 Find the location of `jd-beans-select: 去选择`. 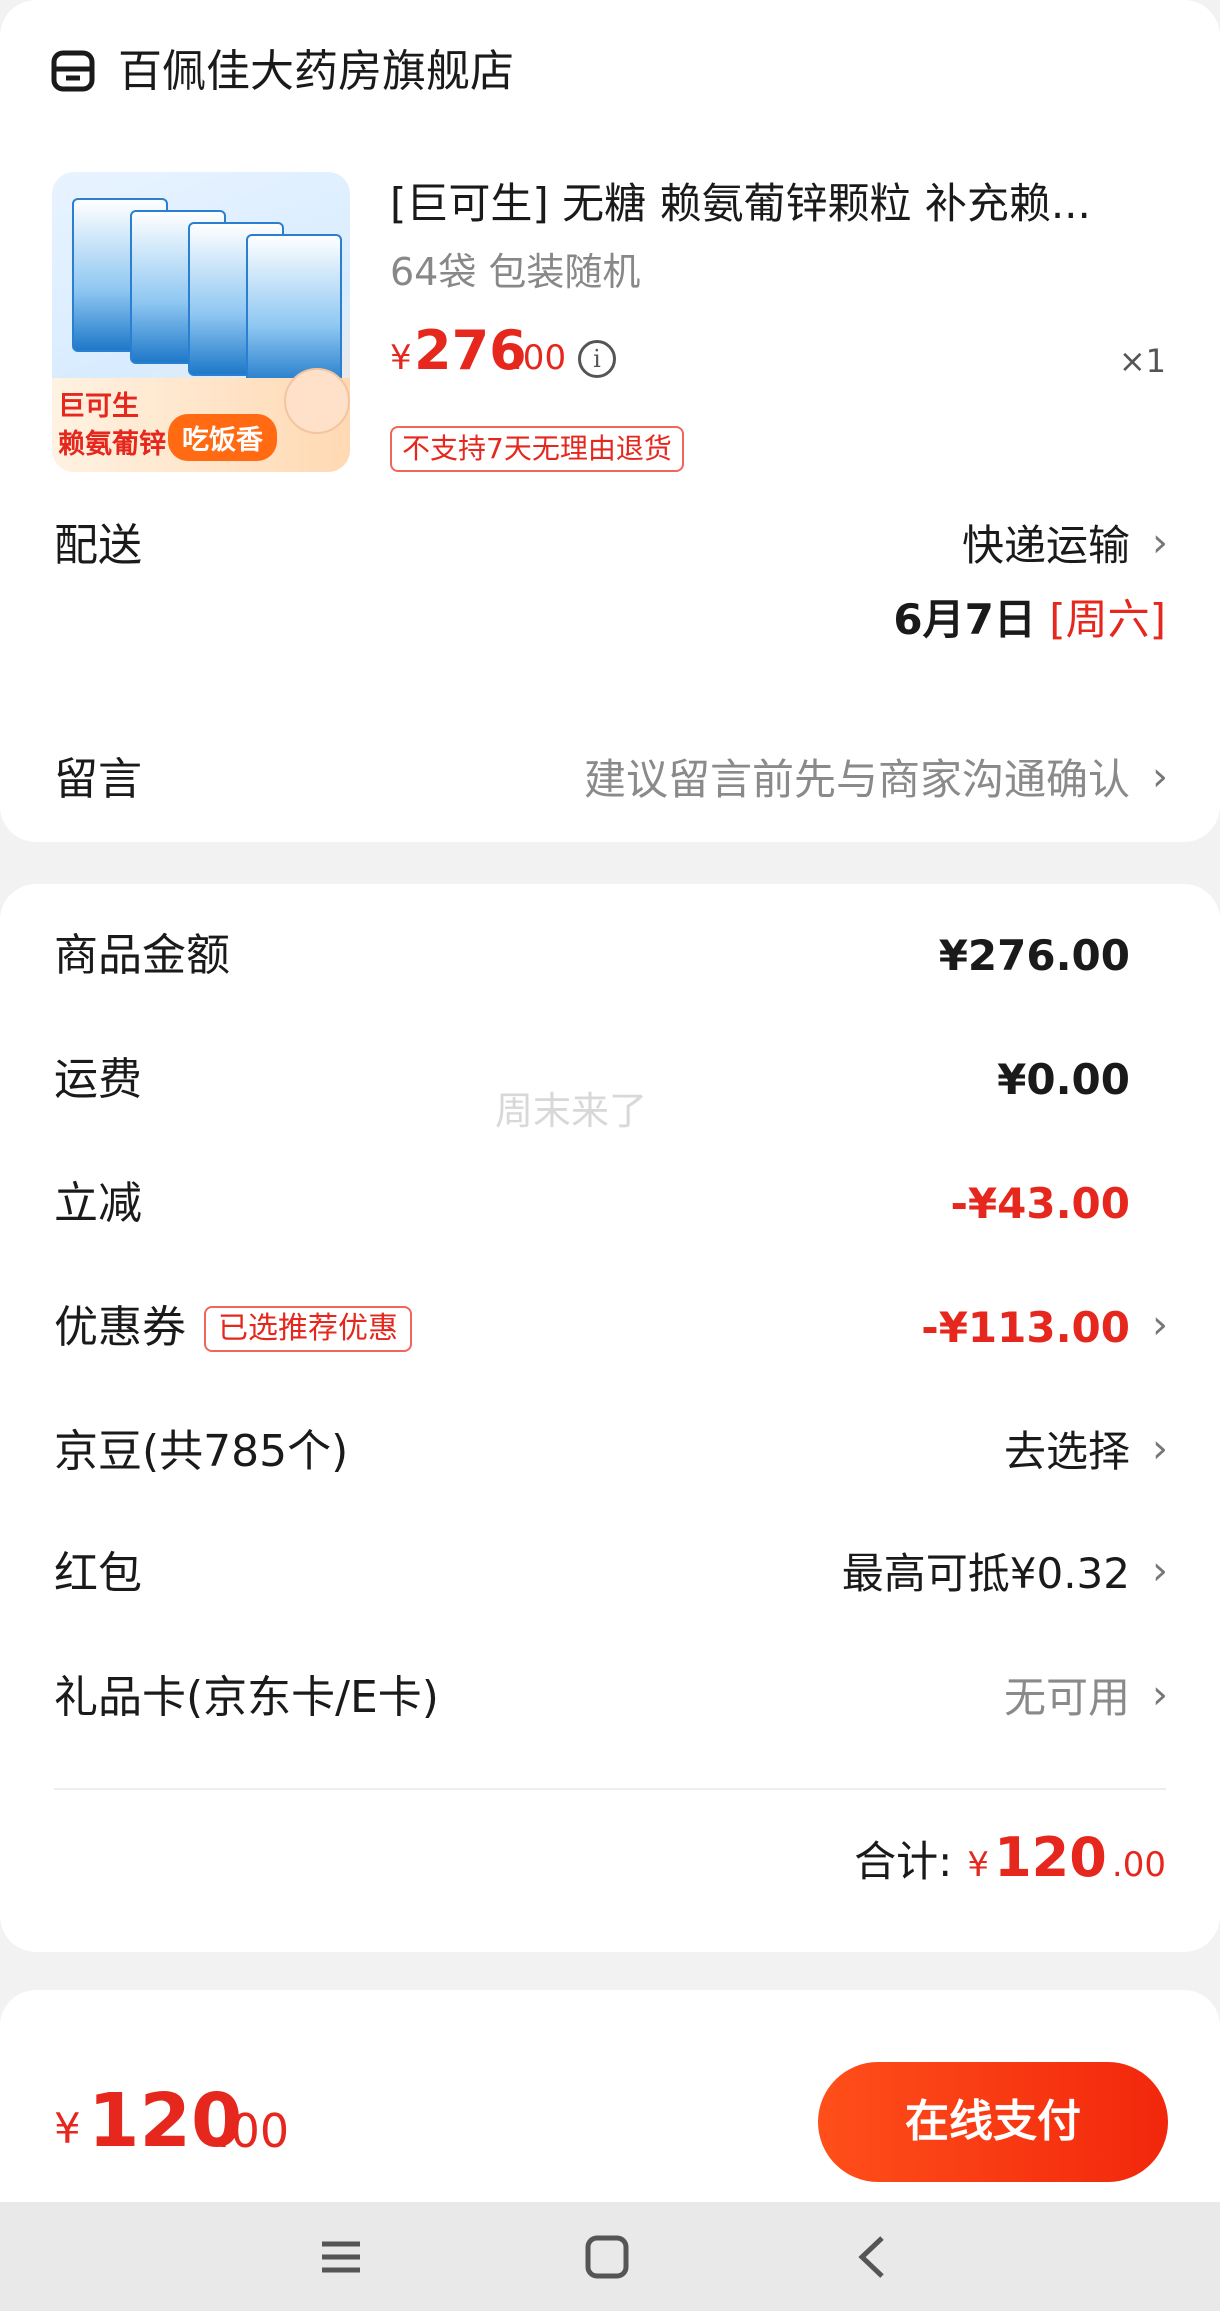

jd-beans-select: 去选择 is located at coordinates (1067, 1452).